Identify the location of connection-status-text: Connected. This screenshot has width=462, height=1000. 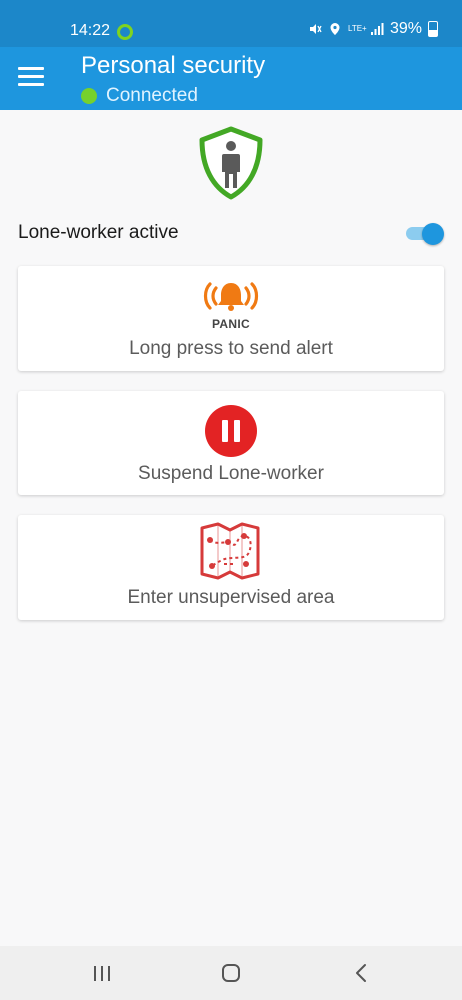
(152, 95).